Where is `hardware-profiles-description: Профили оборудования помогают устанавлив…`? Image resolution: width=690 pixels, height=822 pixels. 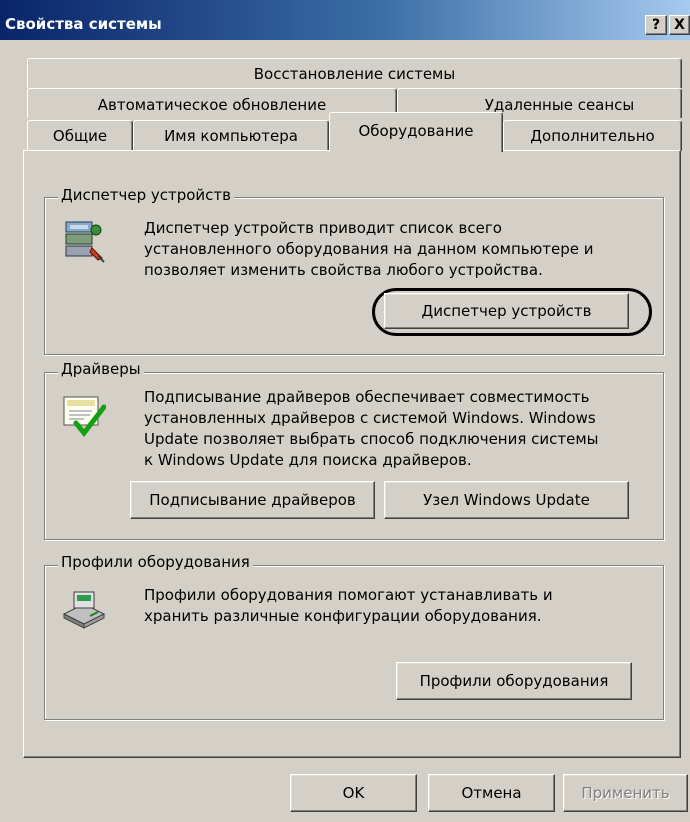 hardware-profiles-description: Профили оборудования помогают устанавлив… is located at coordinates (348, 606).